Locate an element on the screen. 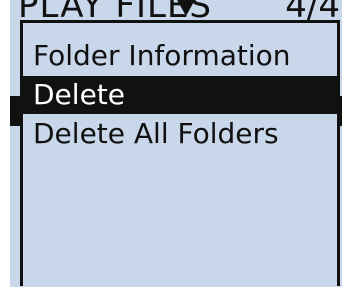 The width and height of the screenshot is (352, 287). pointer-arrow-icon is located at coordinates (186, 8).